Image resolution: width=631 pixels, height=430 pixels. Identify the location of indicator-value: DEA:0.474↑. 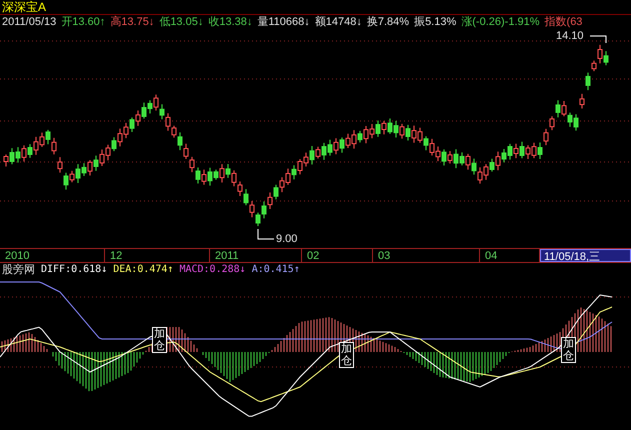
(143, 270).